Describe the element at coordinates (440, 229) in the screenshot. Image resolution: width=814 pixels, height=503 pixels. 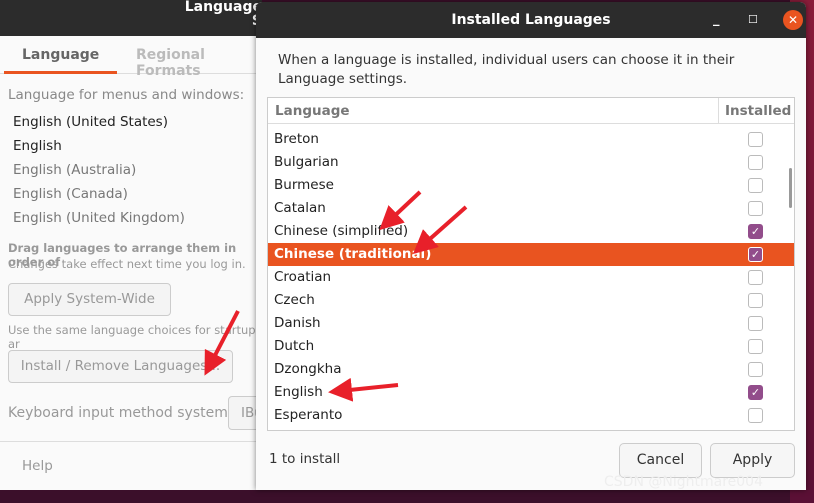
I see `arrow-chinese-traditional` at that location.